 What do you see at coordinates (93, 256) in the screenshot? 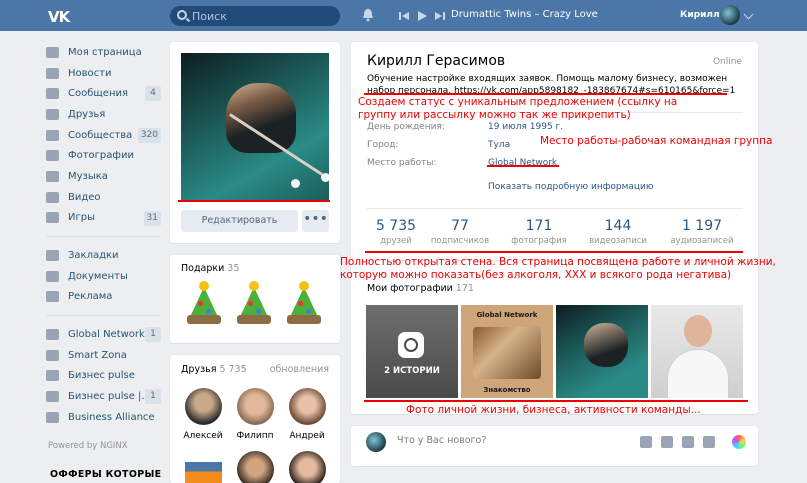
I see `menu-item-label: Закладки` at bounding box center [93, 256].